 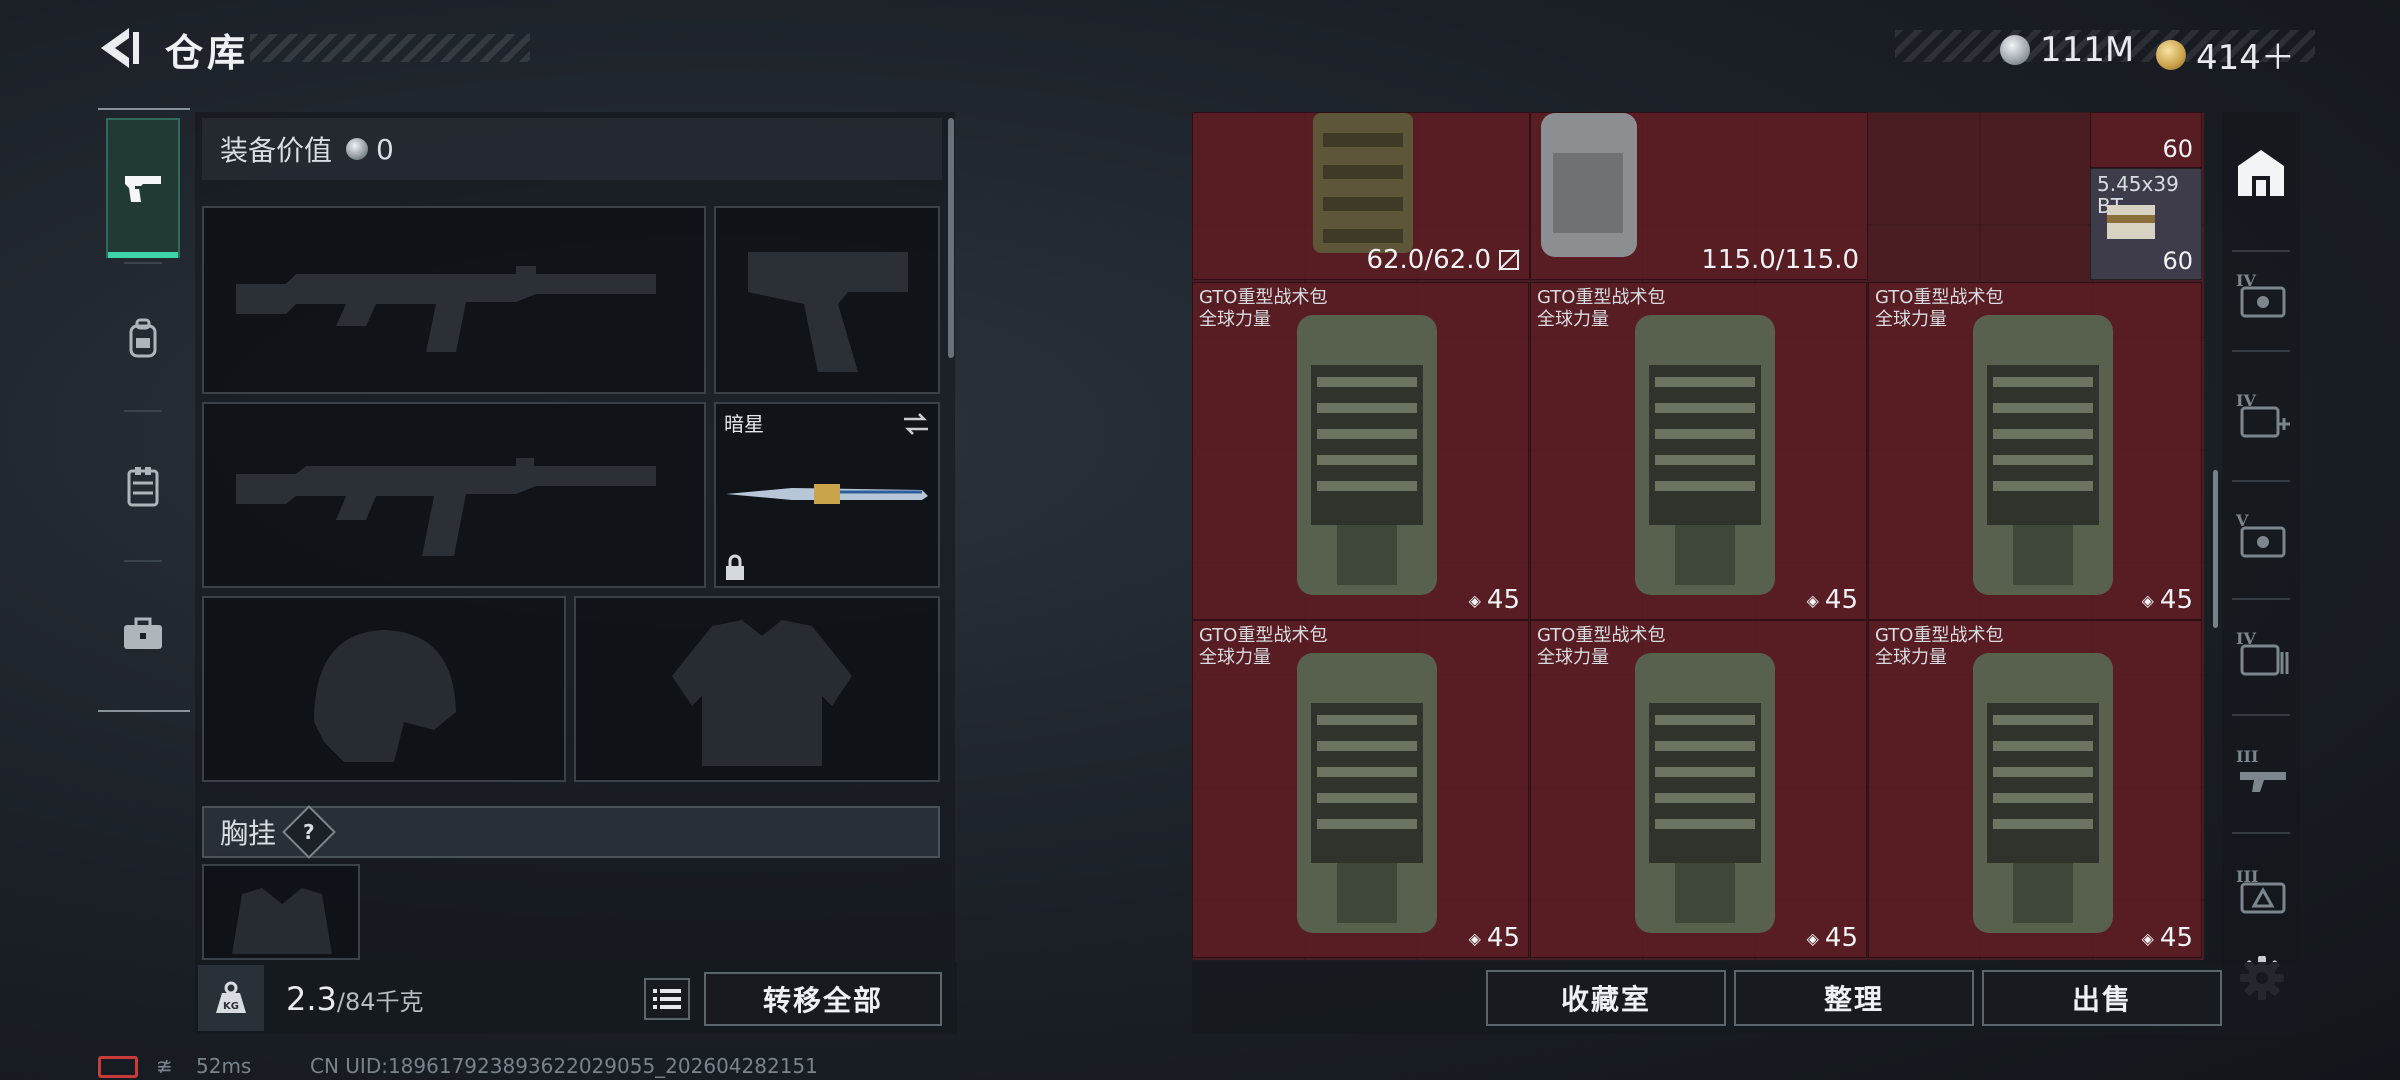 I want to click on list-view-button, so click(x=667, y=999).